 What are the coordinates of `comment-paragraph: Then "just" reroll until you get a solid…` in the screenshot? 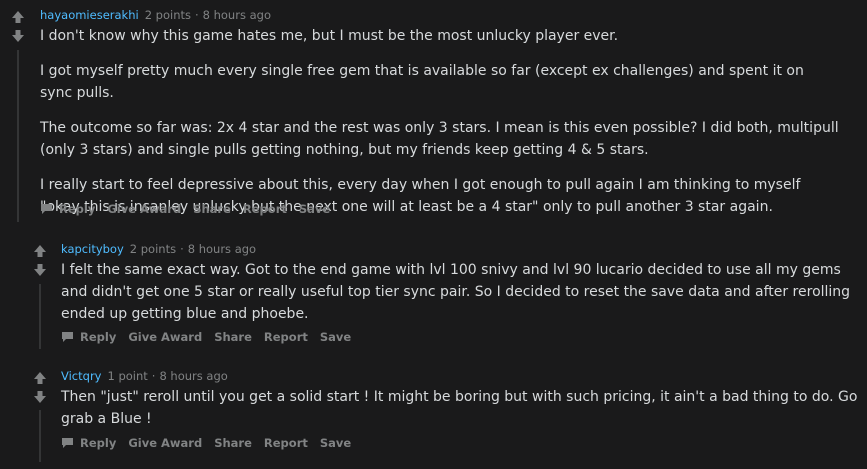 It's located at (459, 408).